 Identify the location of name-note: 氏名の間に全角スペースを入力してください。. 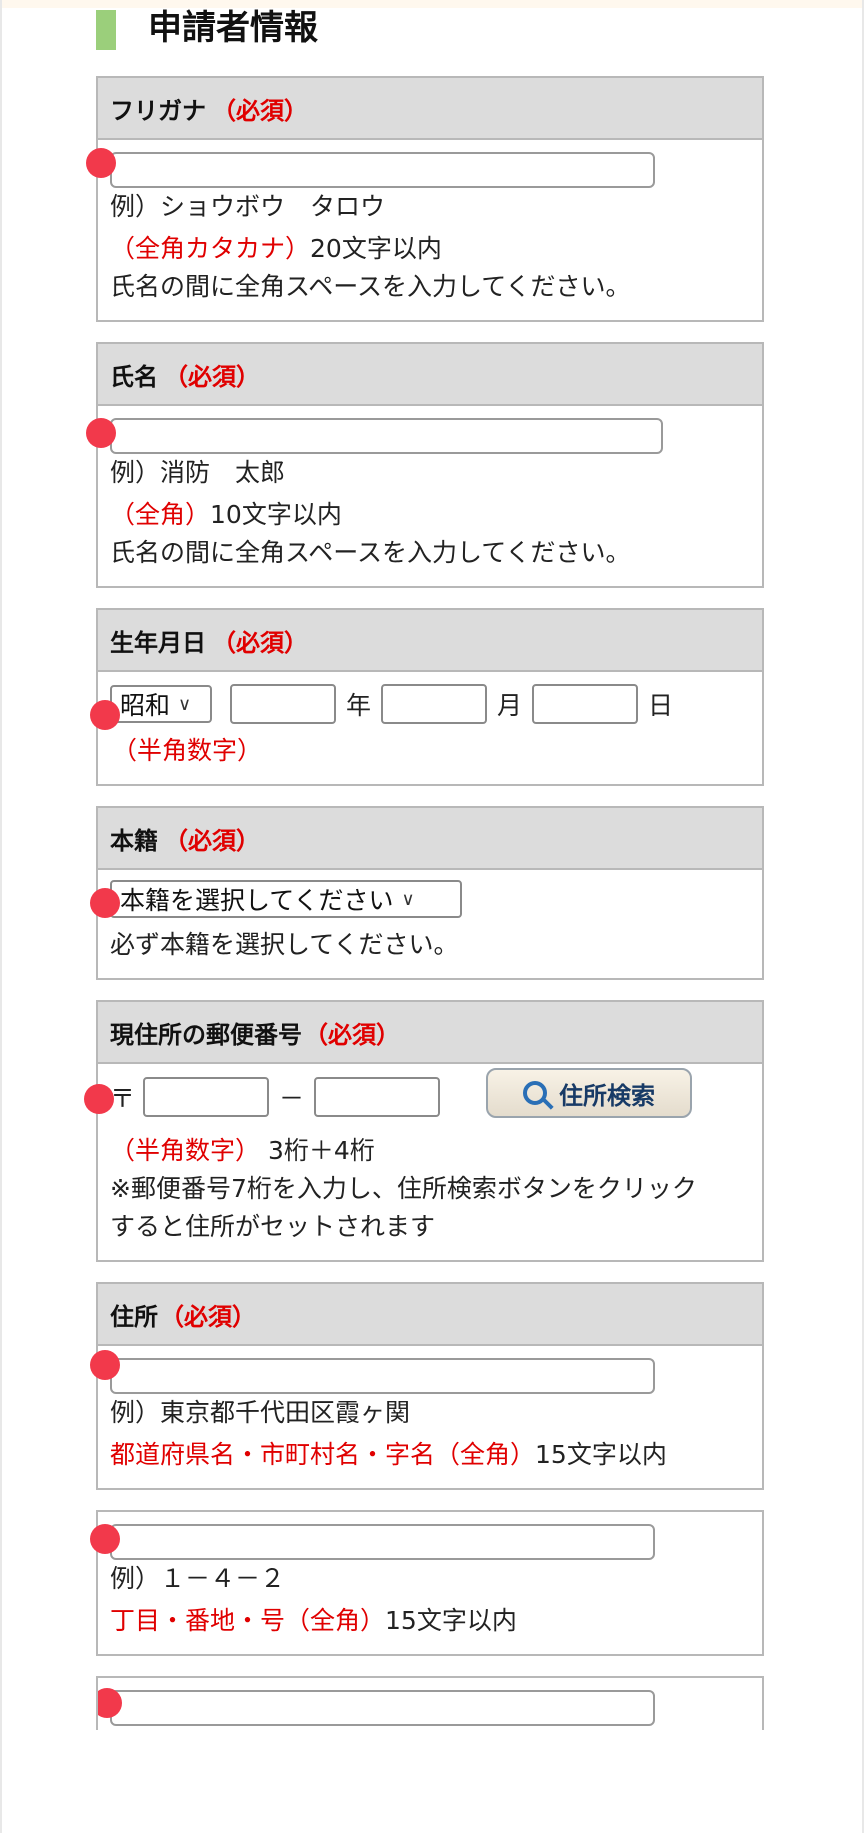
(370, 552).